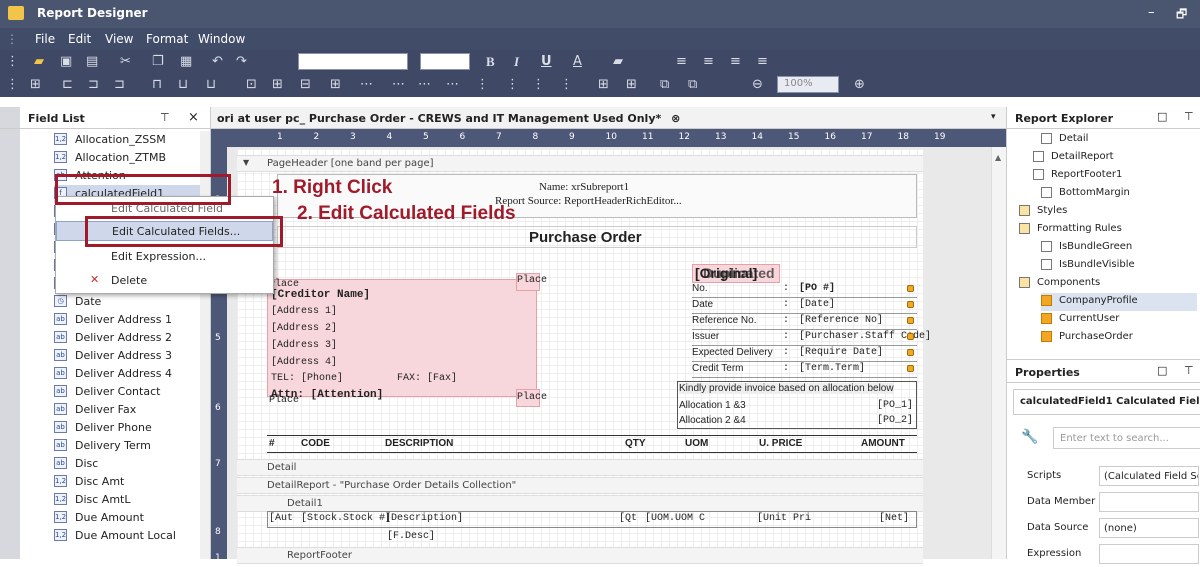  What do you see at coordinates (762, 61) in the screenshot?
I see `justify-icon: ≡` at bounding box center [762, 61].